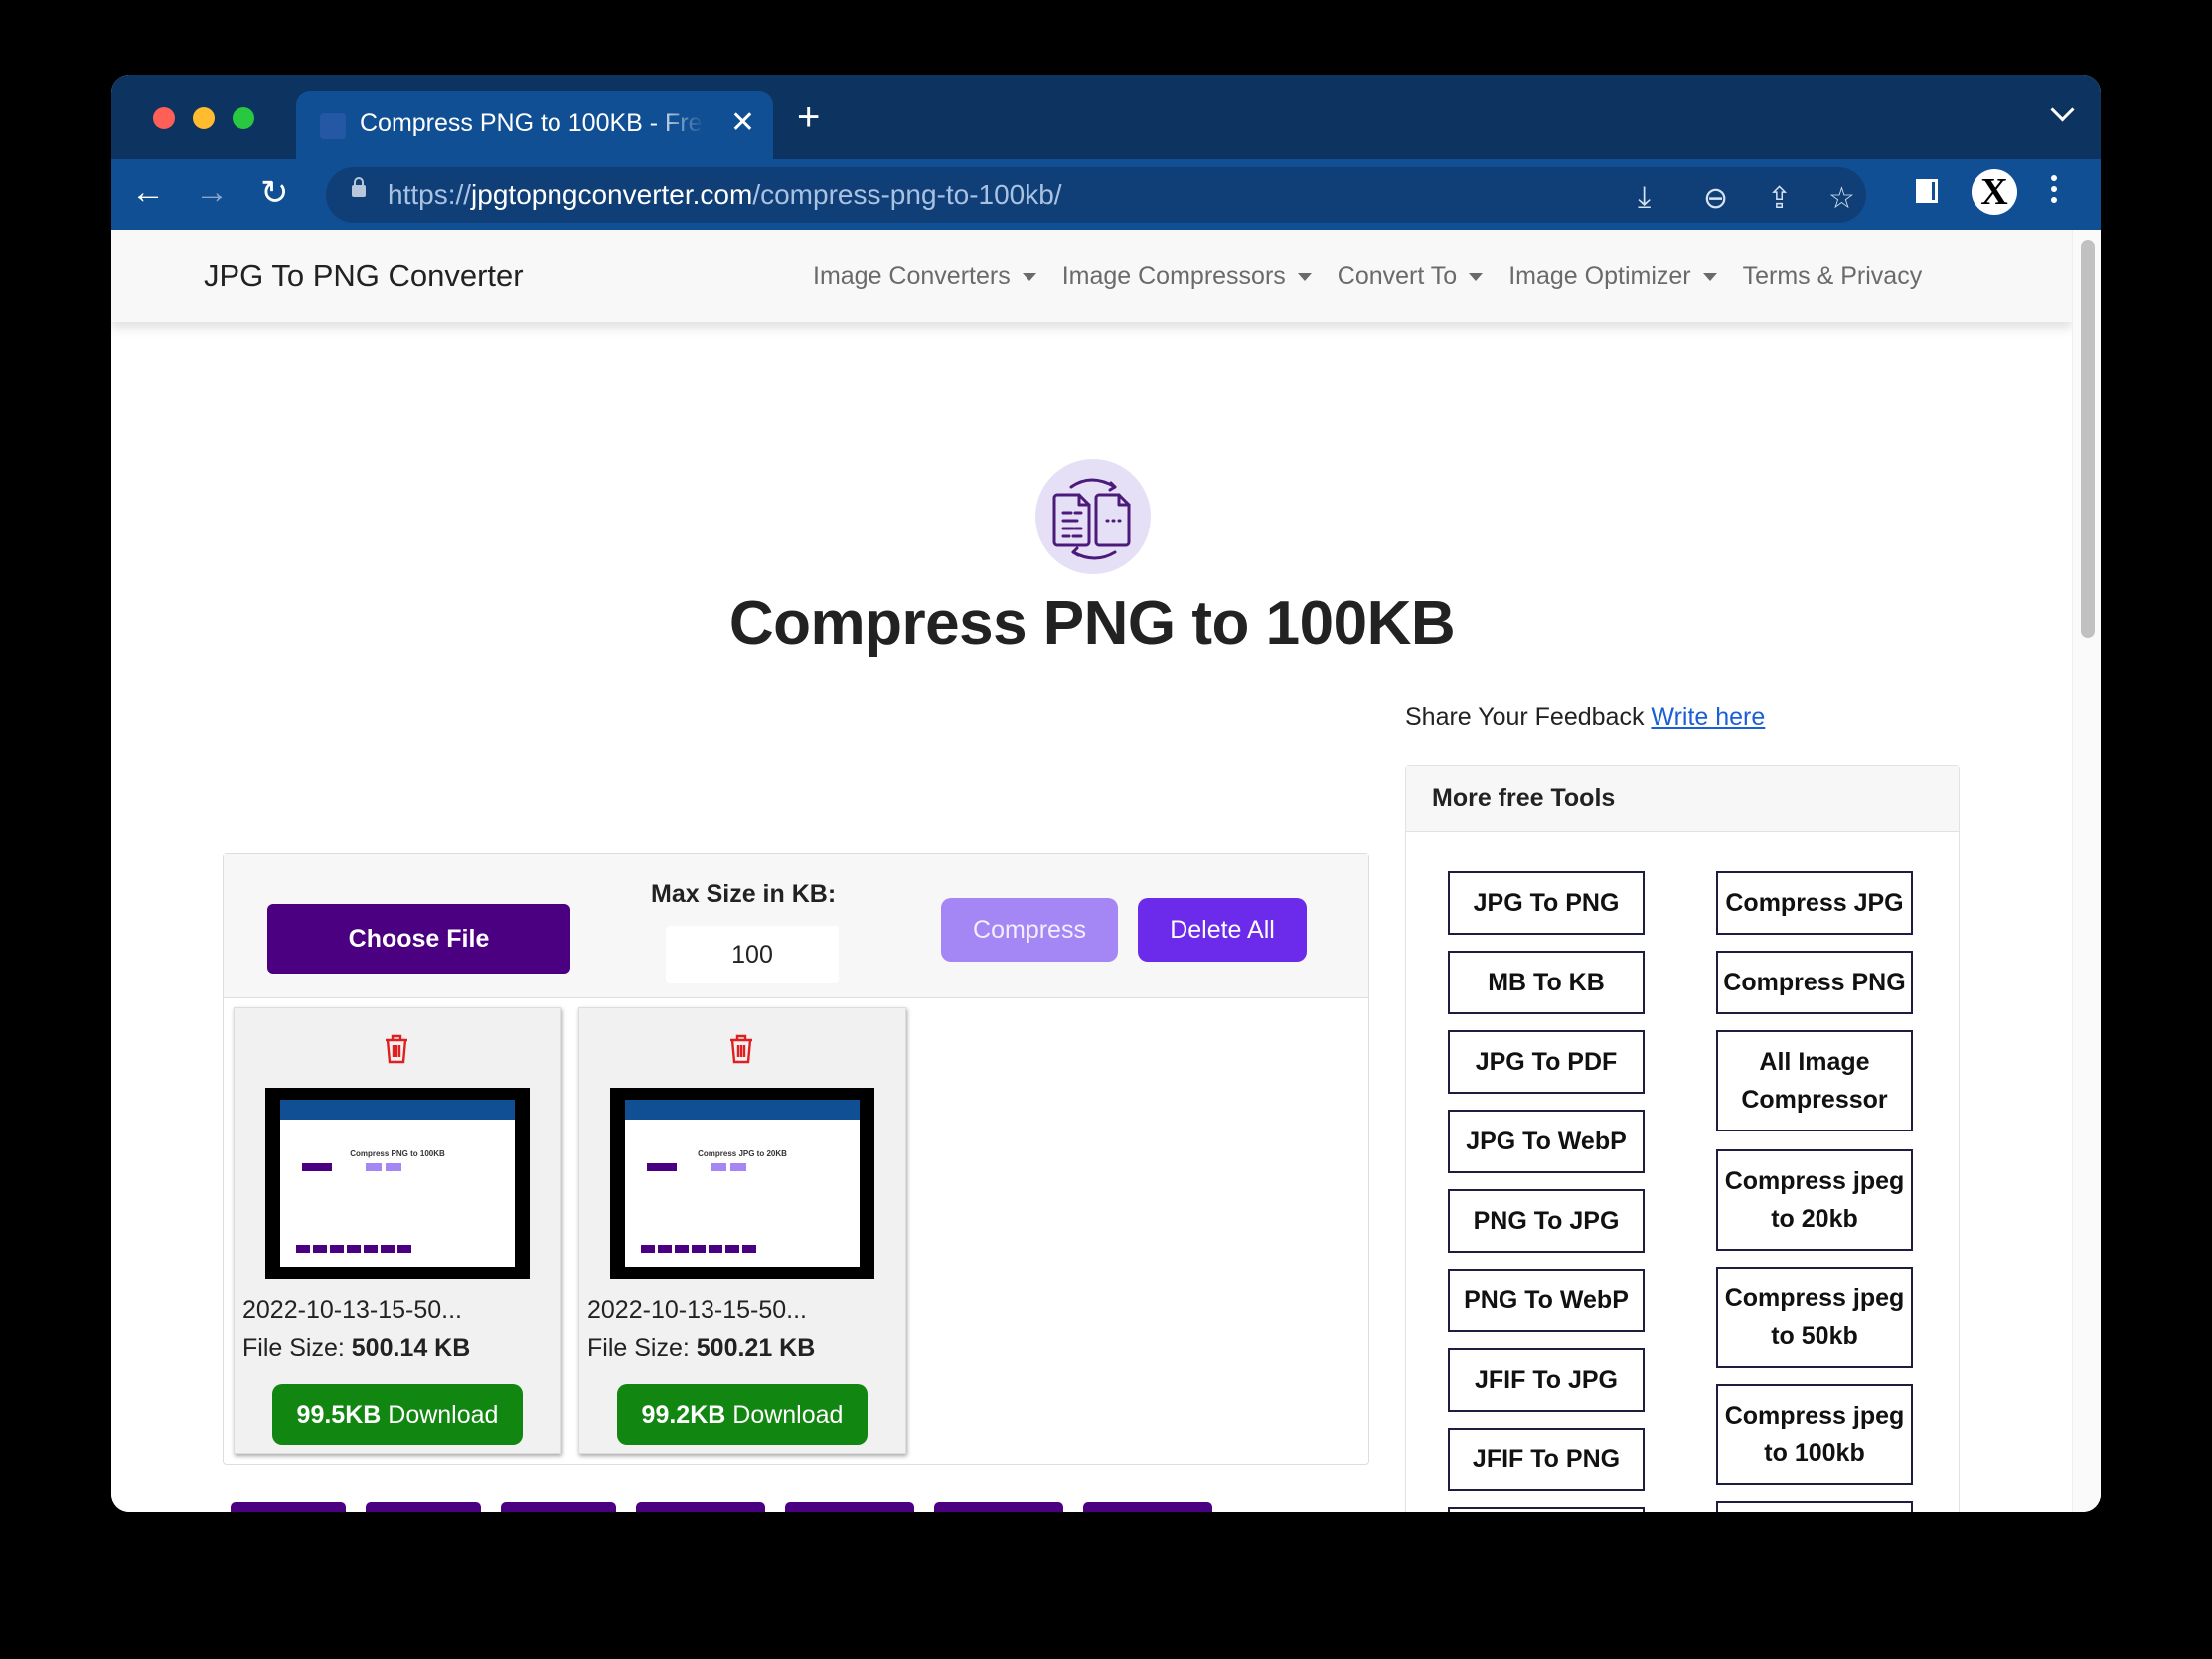 This screenshot has height=1659, width=2212. I want to click on compressed-size: 99.5KB, so click(339, 1415).